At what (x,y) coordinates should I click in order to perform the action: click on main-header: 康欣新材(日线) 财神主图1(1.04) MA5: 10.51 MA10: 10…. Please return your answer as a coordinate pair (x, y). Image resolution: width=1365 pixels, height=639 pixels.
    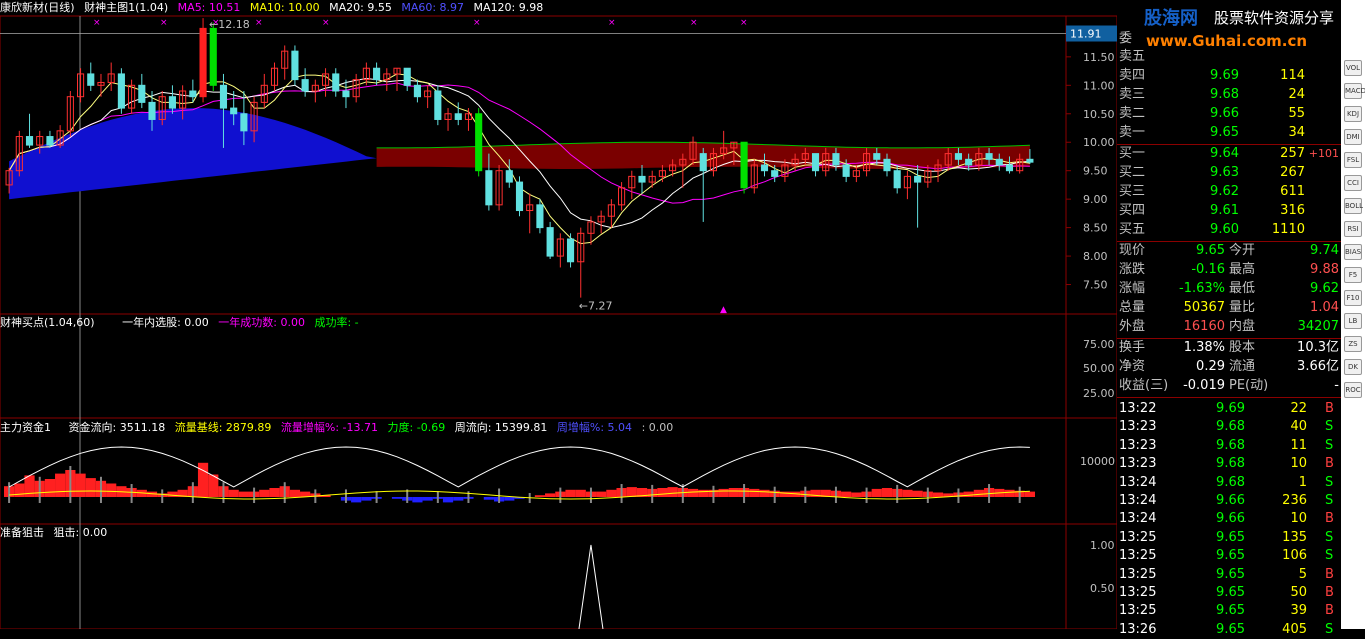
    Looking at the image, I should click on (274, 8).